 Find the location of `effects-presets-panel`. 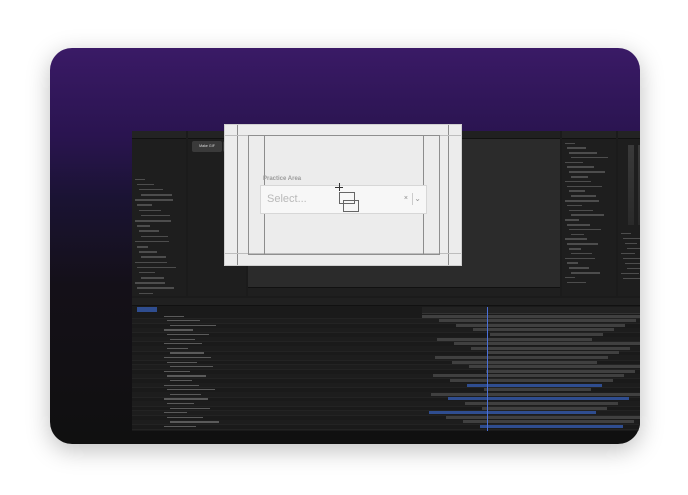

effects-presets-panel is located at coordinates (589, 213).